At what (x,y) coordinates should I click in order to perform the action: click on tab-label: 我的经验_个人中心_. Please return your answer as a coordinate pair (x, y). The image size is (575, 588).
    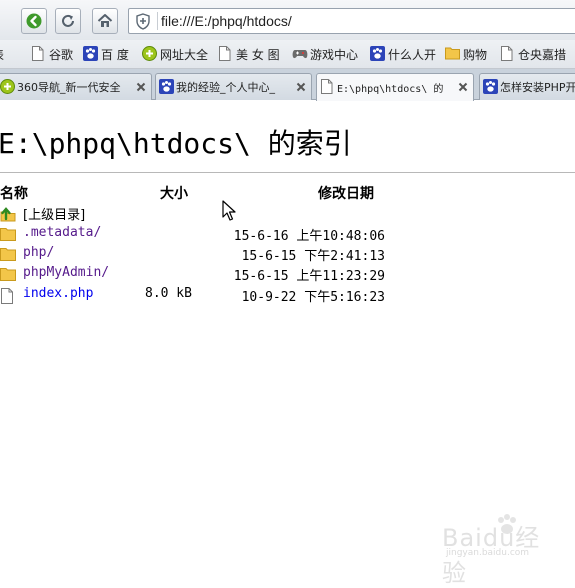
    Looking at the image, I should click on (225, 87).